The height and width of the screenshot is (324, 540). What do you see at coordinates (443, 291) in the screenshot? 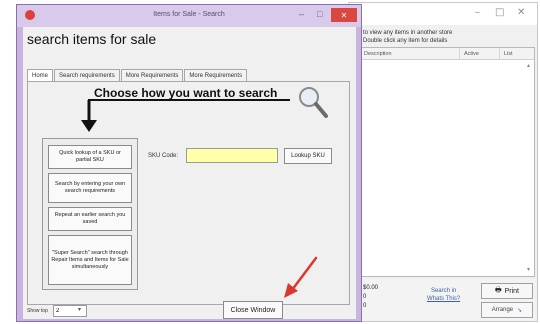
I see `bg-lookup-text: Search in` at bounding box center [443, 291].